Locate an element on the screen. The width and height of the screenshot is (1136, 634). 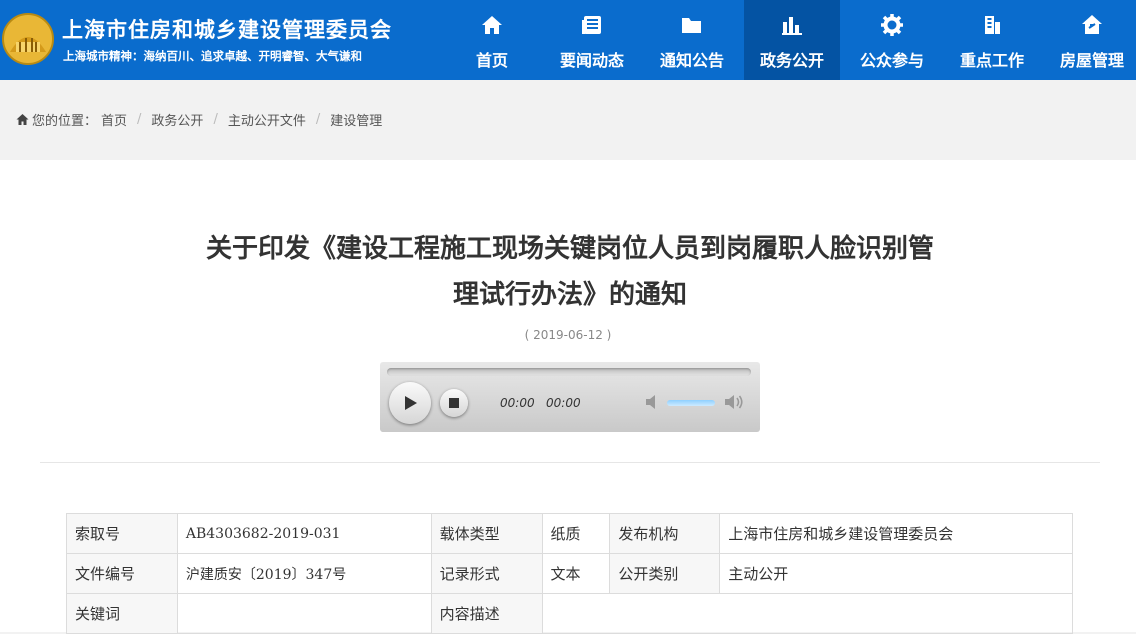
content-divider is located at coordinates (570, 462).